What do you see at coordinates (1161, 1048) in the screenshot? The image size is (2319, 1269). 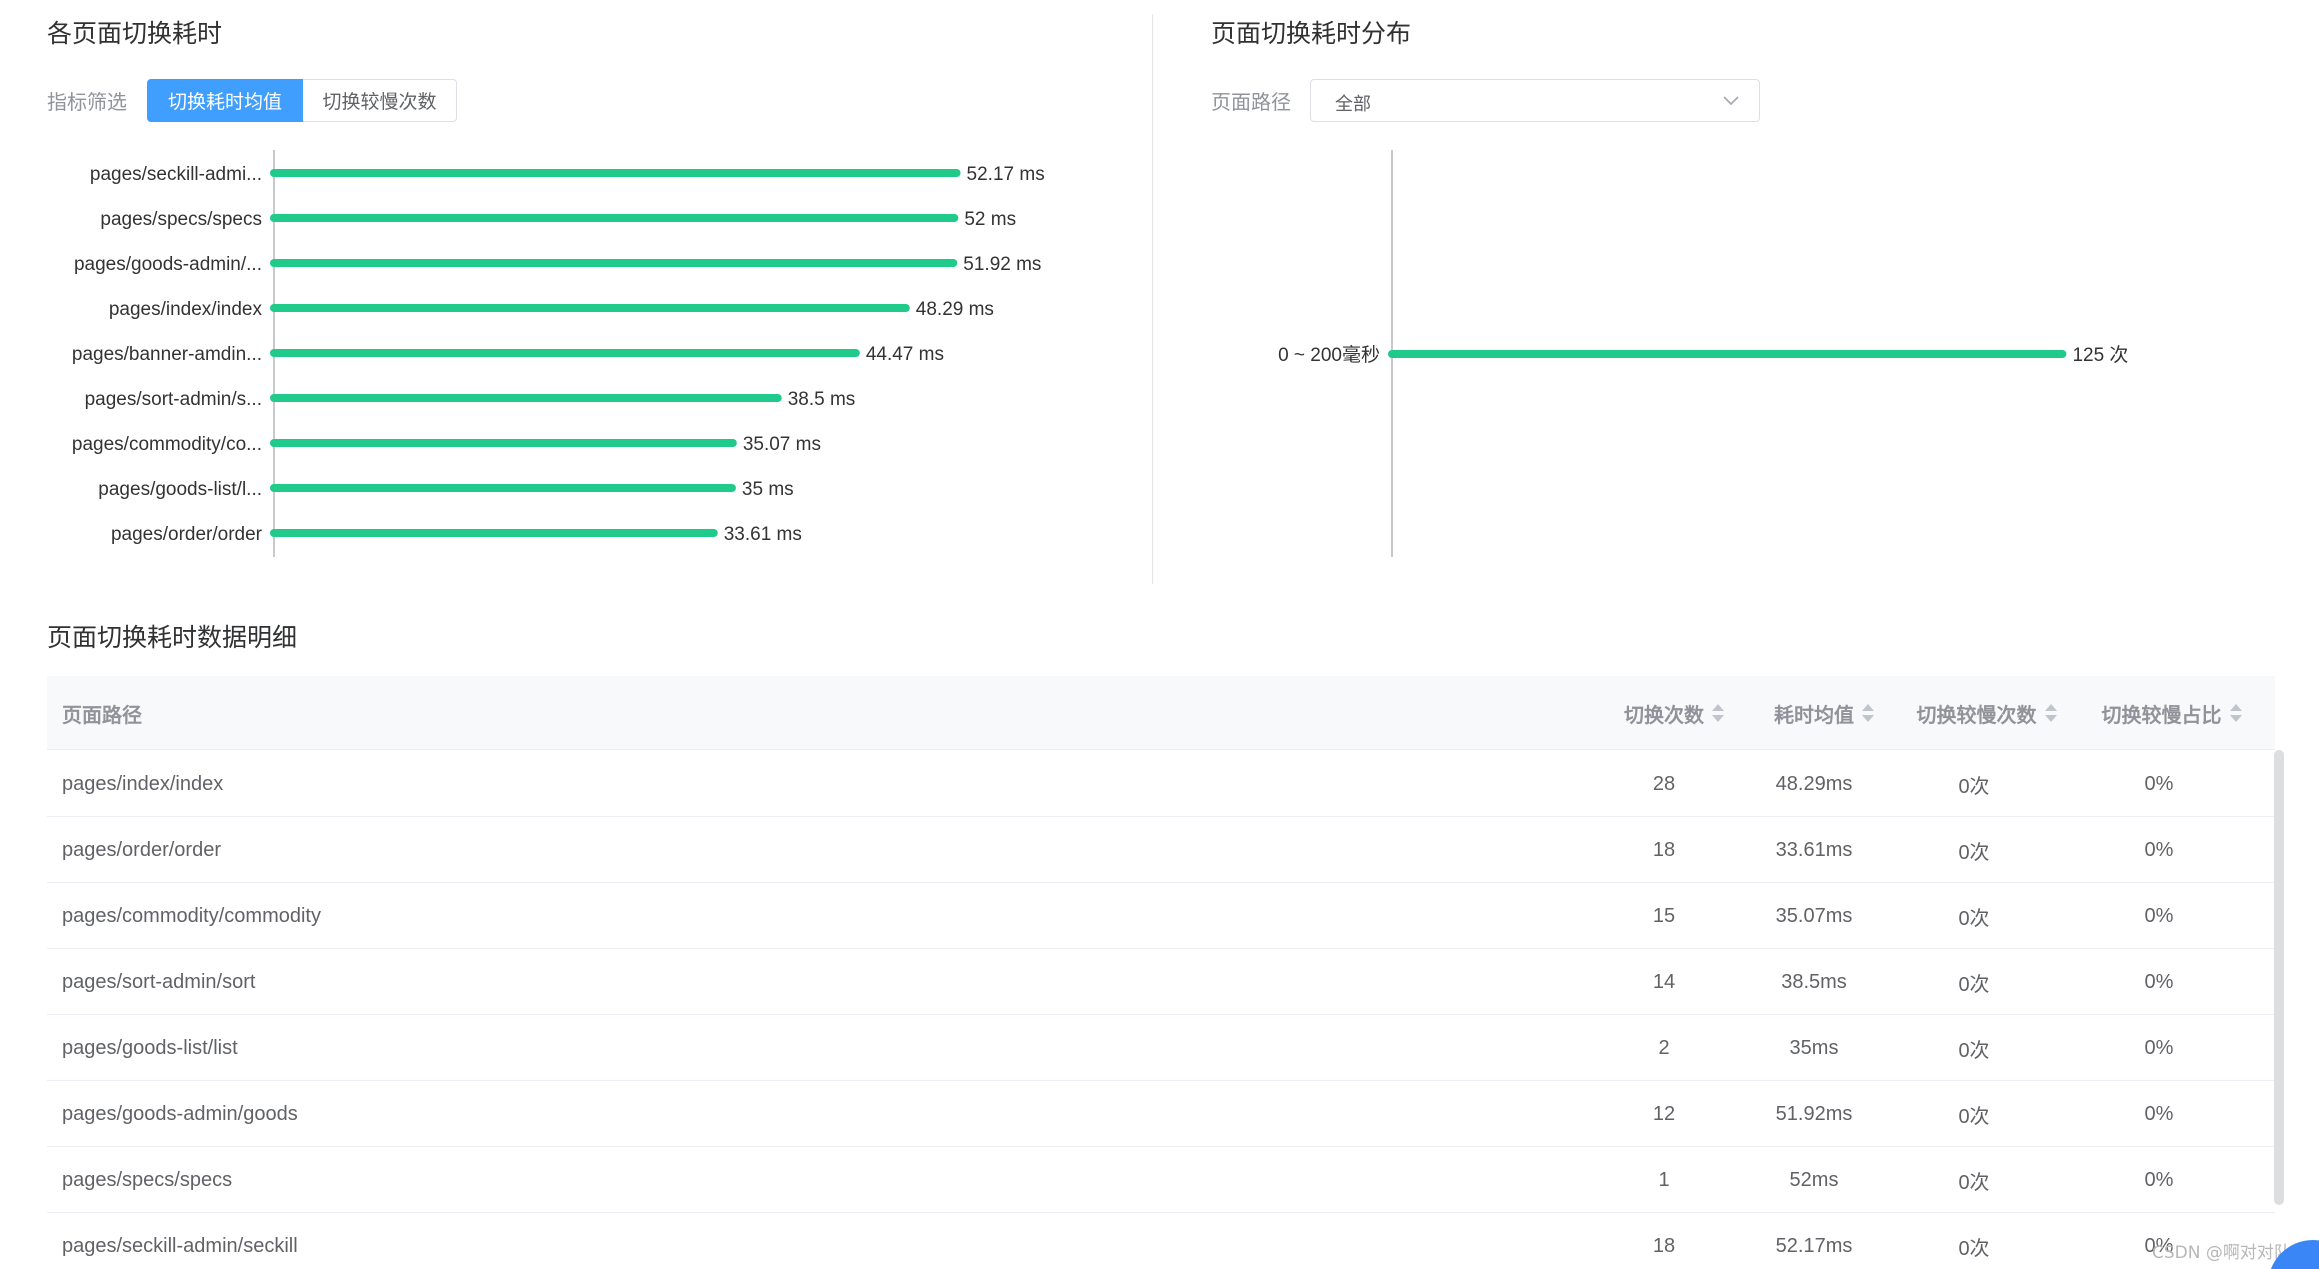 I see `table-row: pages/goods-list/list 2 35ms 0次 0%` at bounding box center [1161, 1048].